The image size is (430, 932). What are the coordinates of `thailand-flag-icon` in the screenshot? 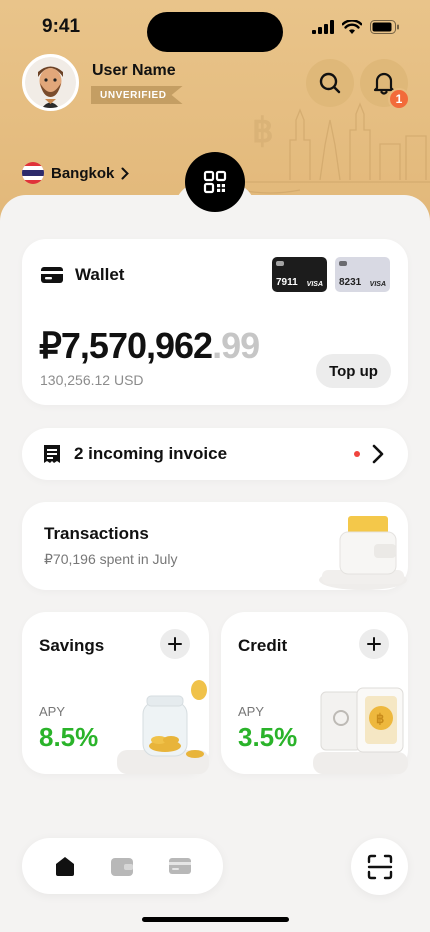 It's located at (33, 173).